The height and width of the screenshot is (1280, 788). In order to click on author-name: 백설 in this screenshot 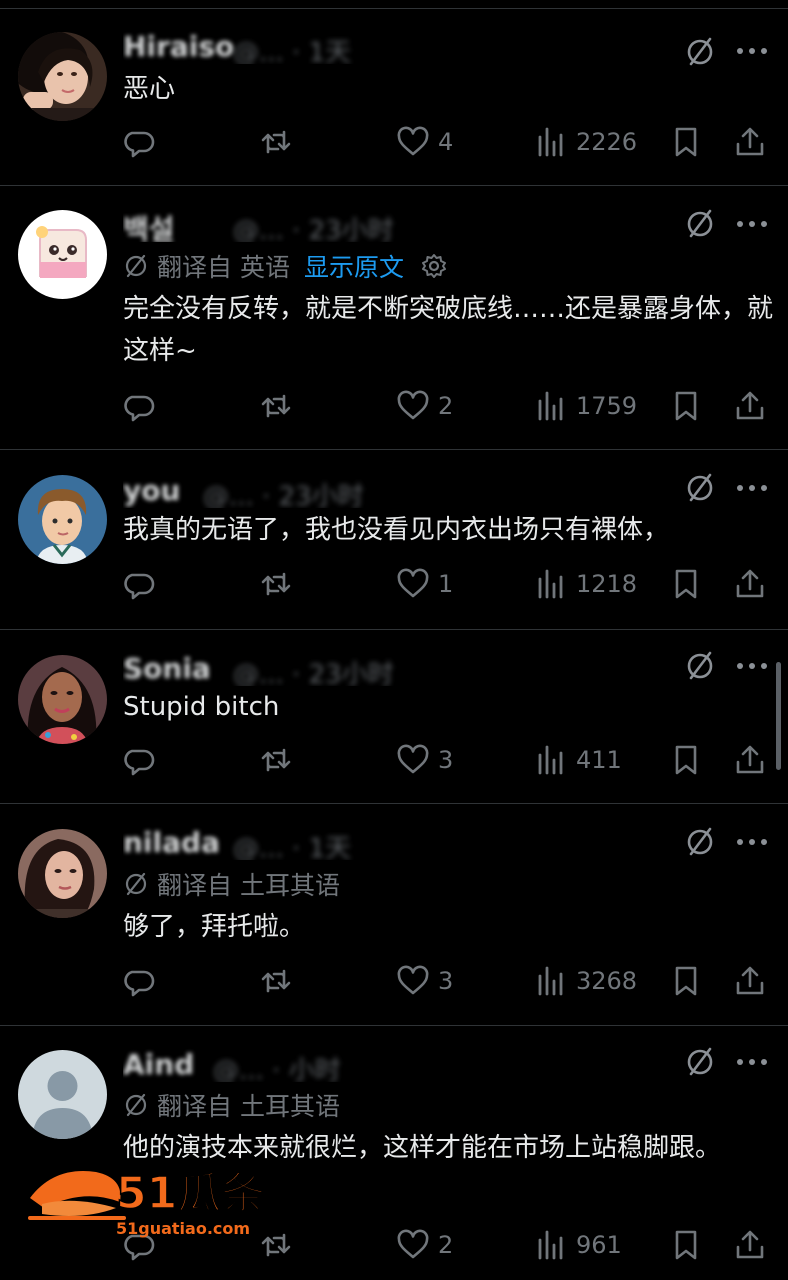, I will do `click(149, 225)`.